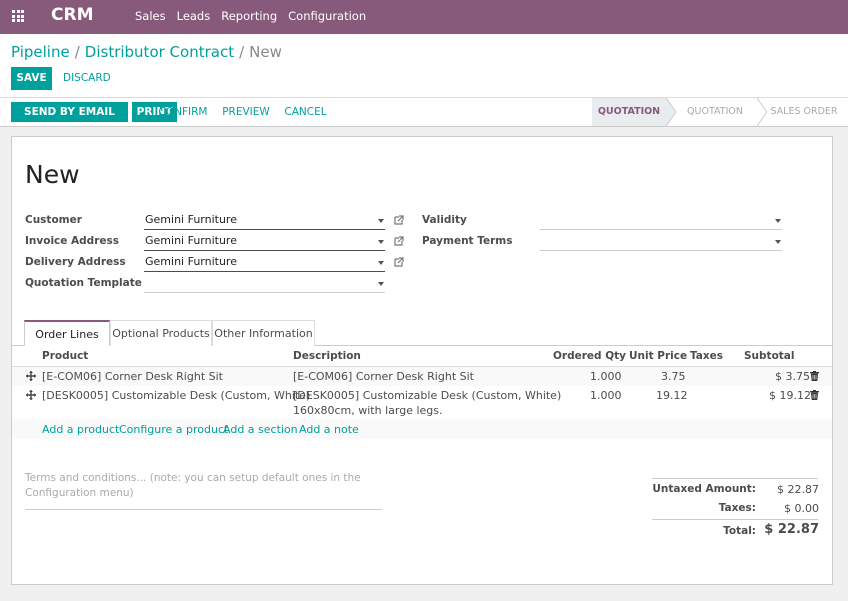 This screenshot has width=848, height=601. Describe the element at coordinates (704, 489) in the screenshot. I see `untaxed-amount-label: Untaxed Amount:` at that location.